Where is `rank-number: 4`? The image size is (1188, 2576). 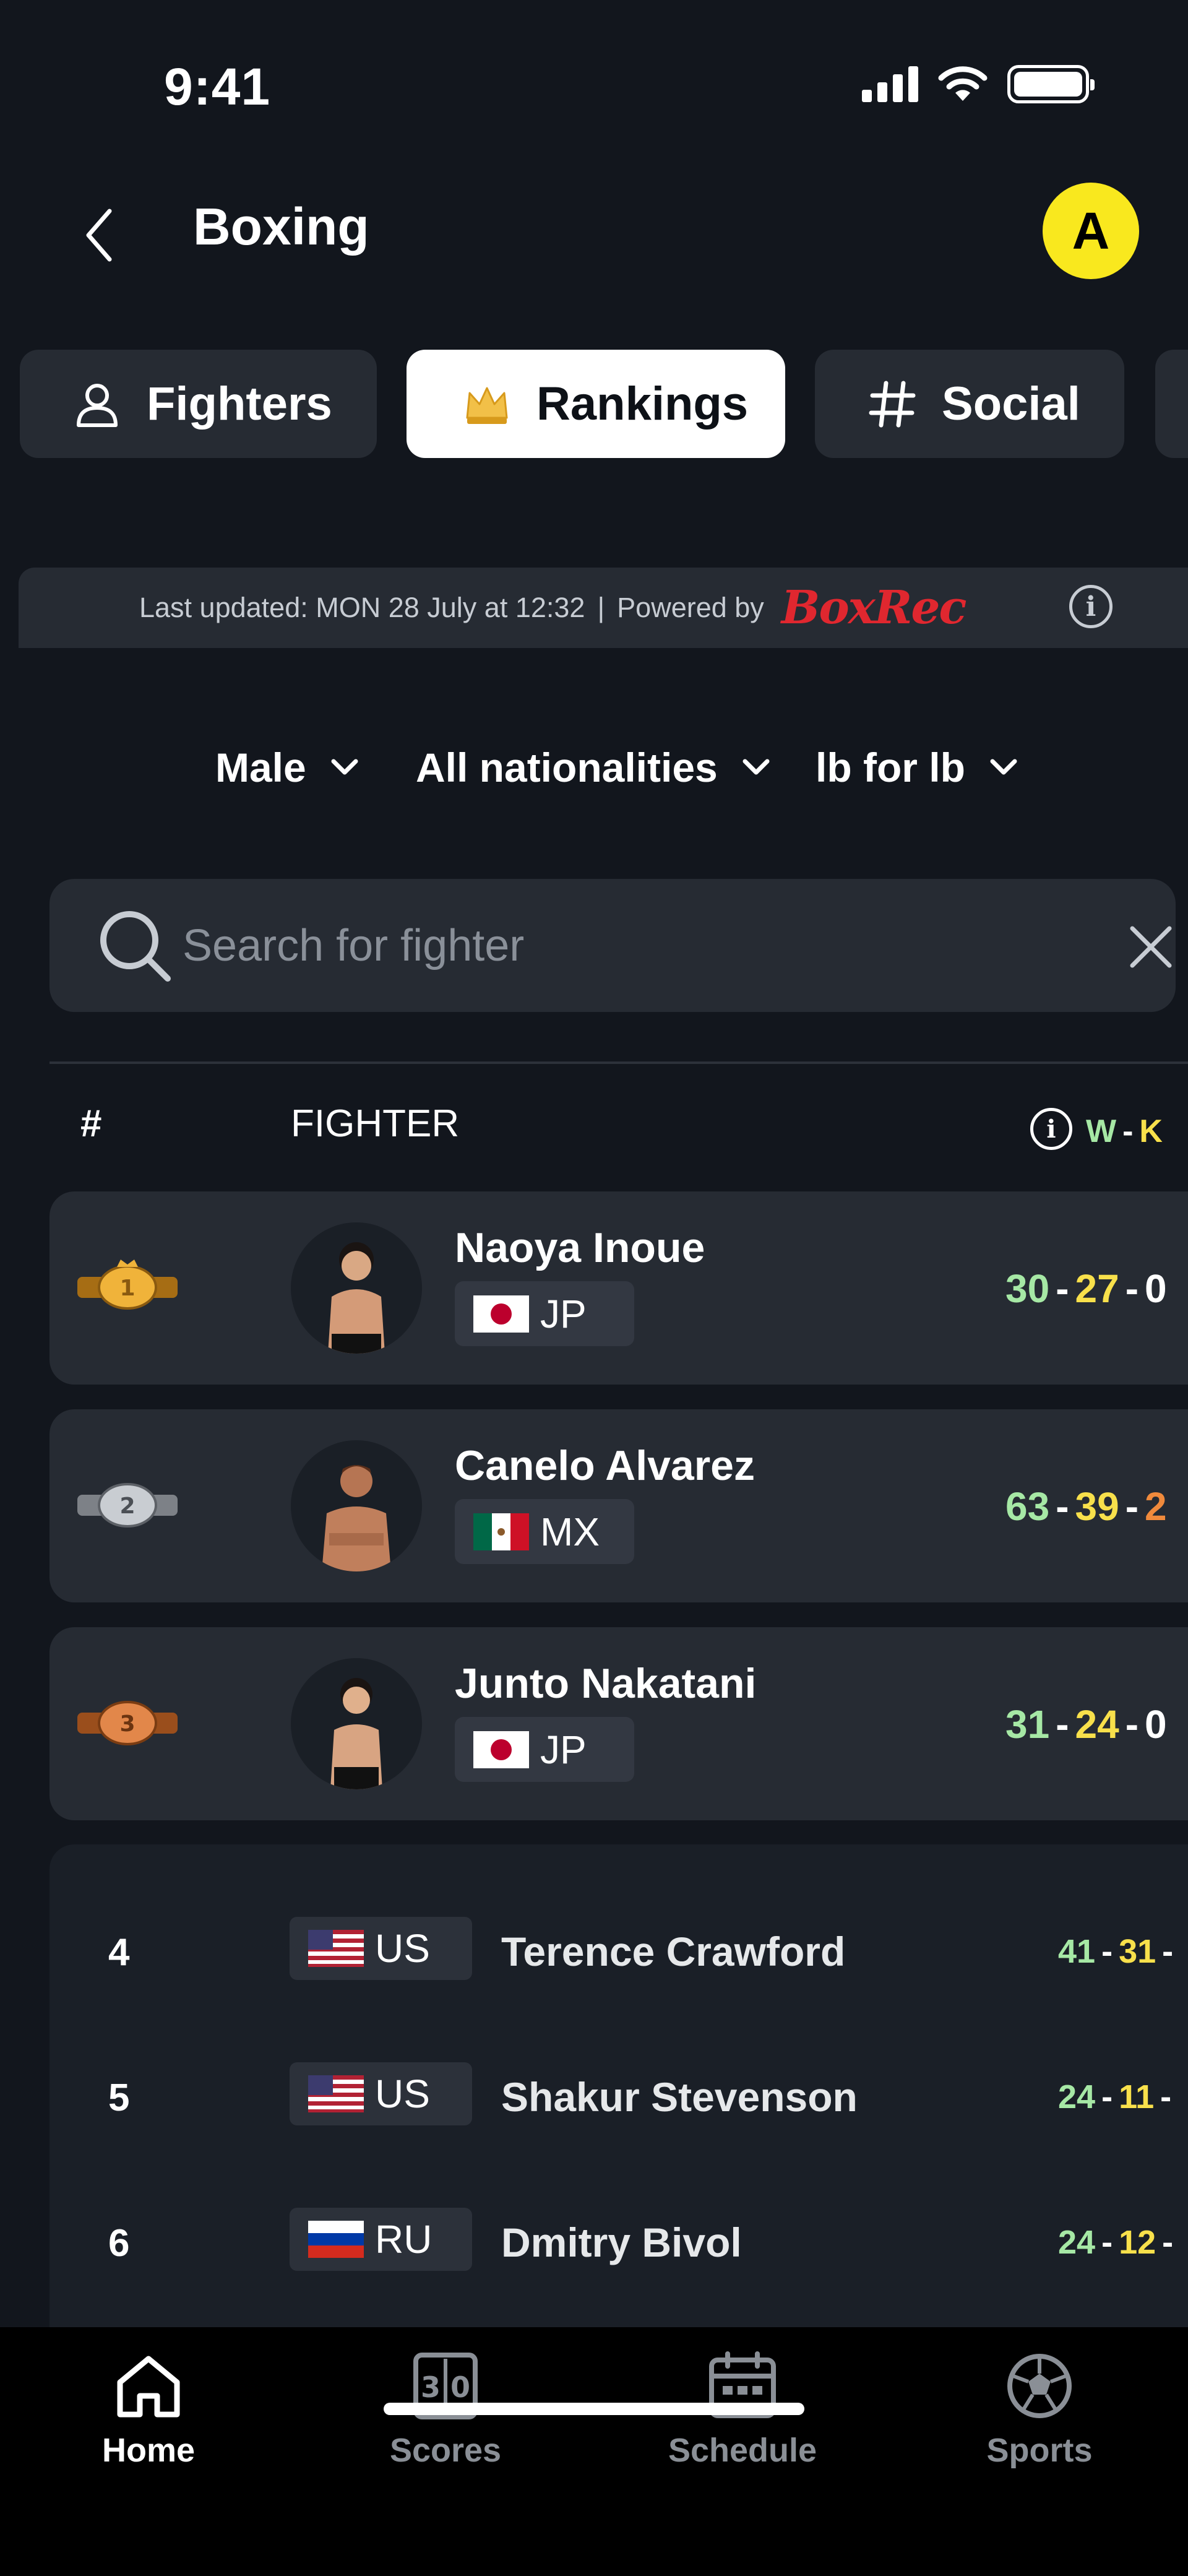
rank-number: 4 is located at coordinates (119, 1952).